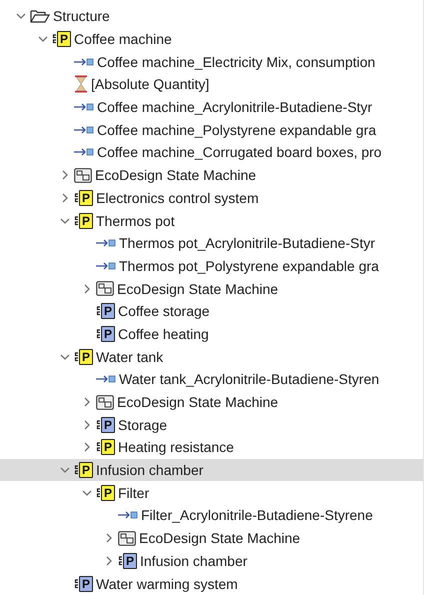 This screenshot has height=595, width=424. I want to click on tree-item-label: [Absolute Quantity], so click(150, 84).